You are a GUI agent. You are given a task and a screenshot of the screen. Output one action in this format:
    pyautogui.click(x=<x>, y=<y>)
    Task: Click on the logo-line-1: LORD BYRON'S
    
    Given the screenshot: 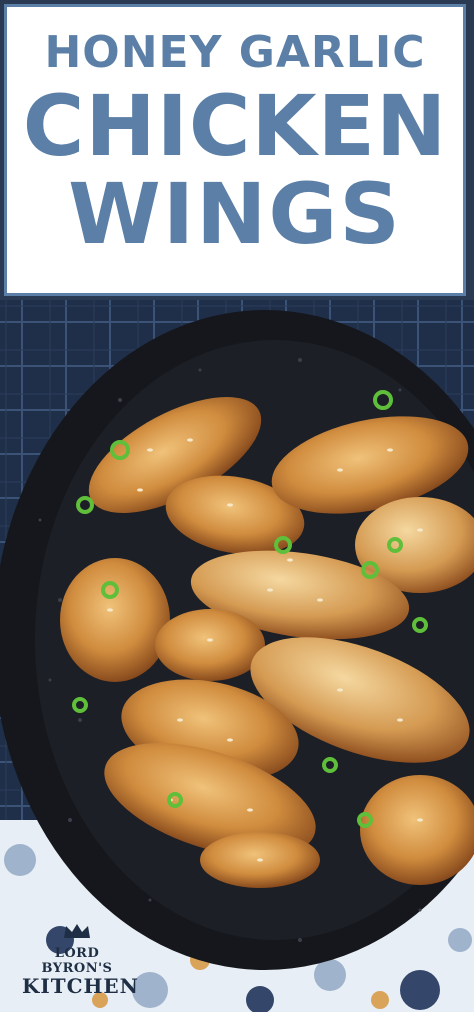 What is the action you would take?
    pyautogui.click(x=77, y=961)
    